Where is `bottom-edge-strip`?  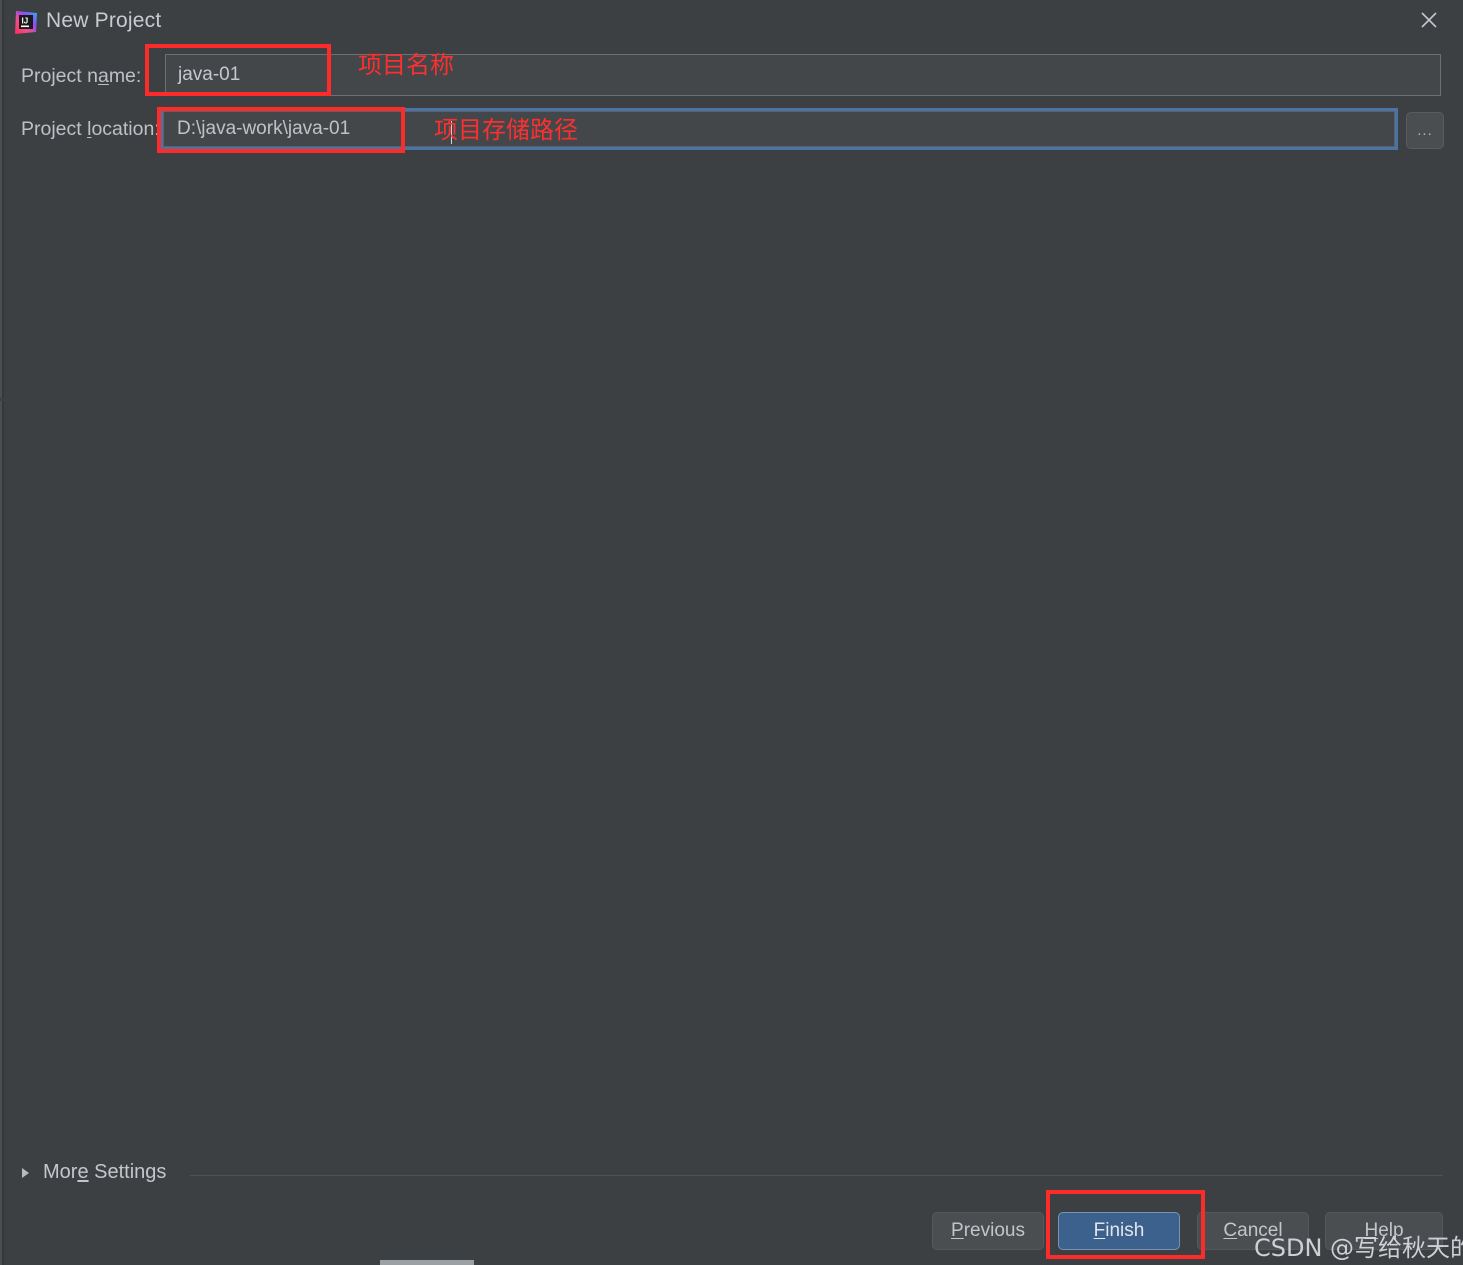 bottom-edge-strip is located at coordinates (427, 1262).